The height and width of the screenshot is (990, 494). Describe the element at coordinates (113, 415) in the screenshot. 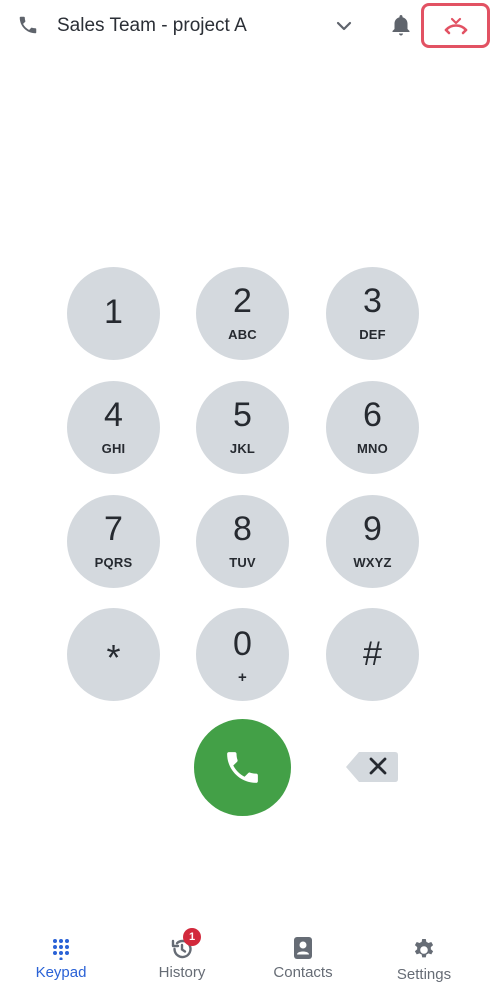

I see `key-digit: 4` at that location.